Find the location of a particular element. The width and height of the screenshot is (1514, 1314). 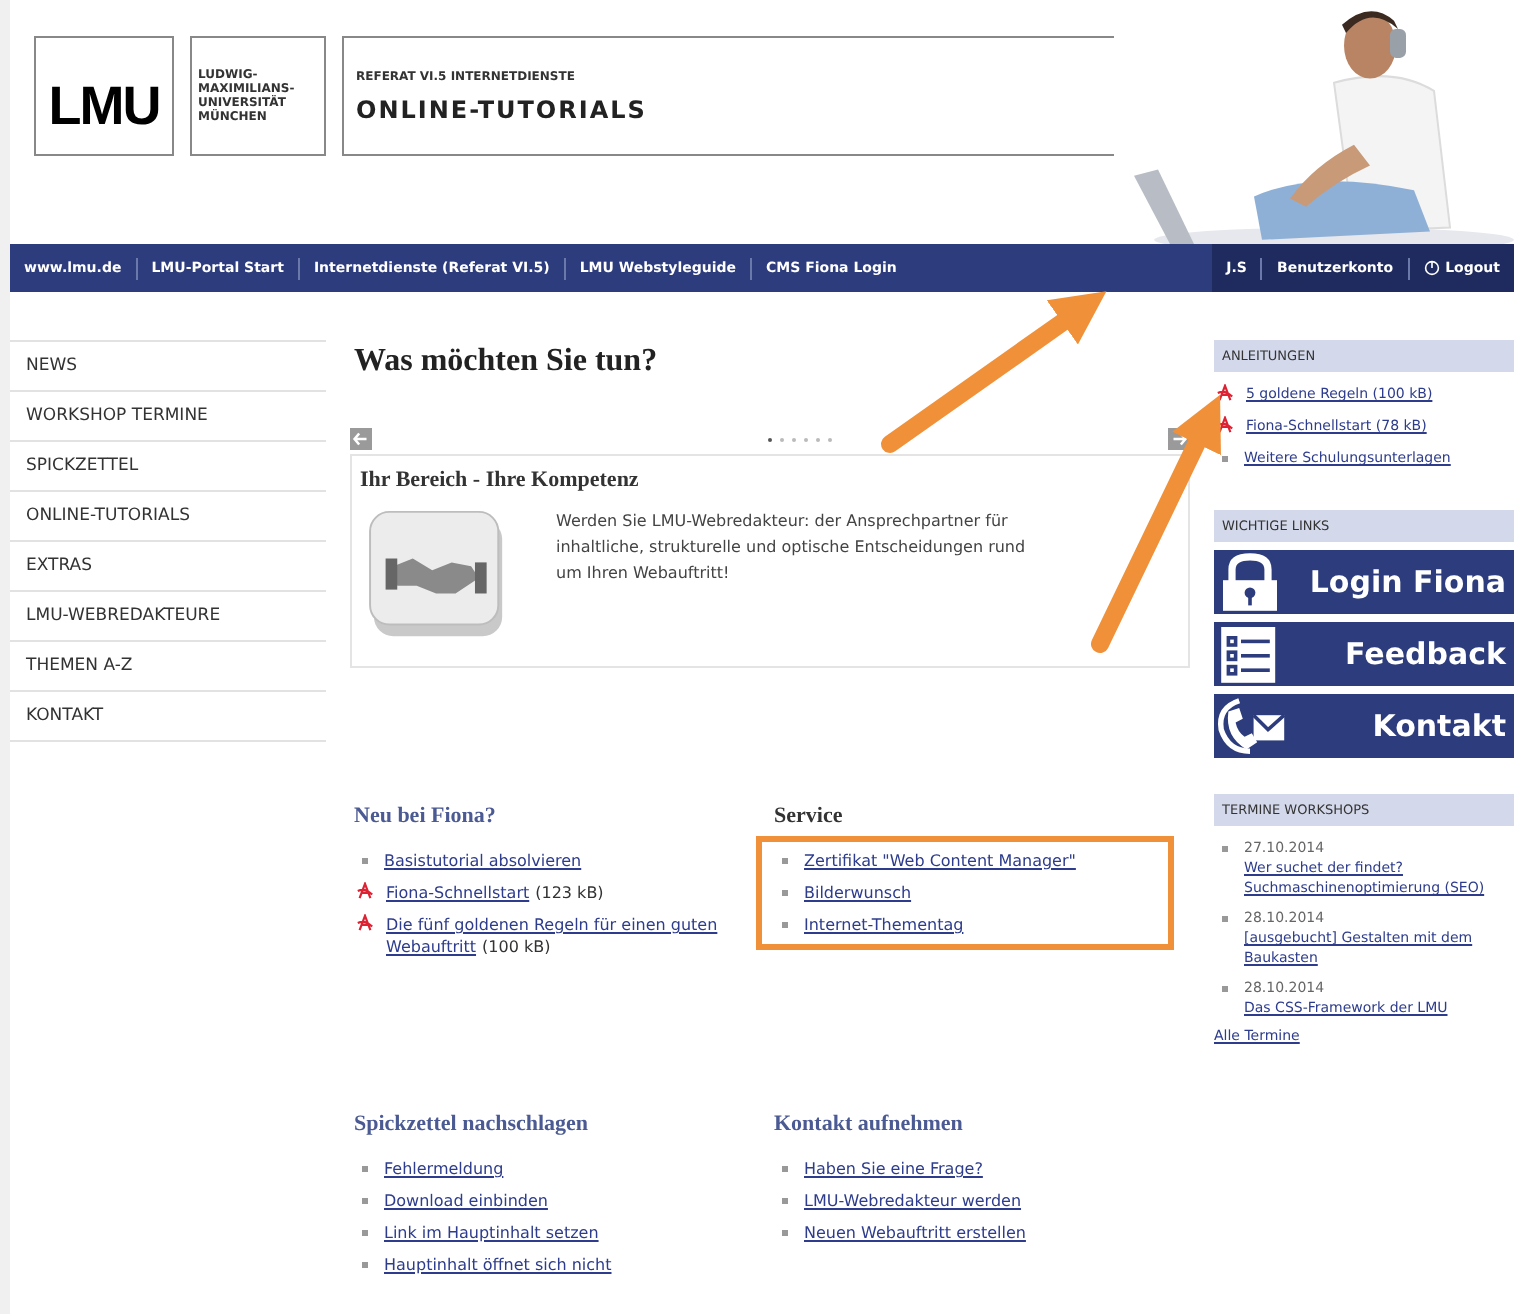

previous-icon is located at coordinates (361, 439).